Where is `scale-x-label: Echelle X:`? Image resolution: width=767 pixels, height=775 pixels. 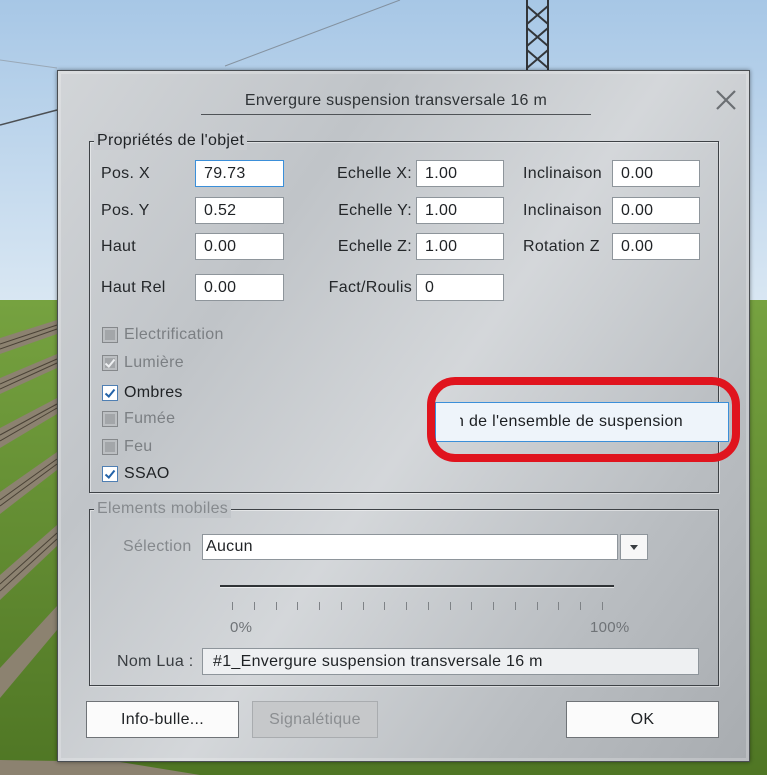 scale-x-label: Echelle X: is located at coordinates (374, 173).